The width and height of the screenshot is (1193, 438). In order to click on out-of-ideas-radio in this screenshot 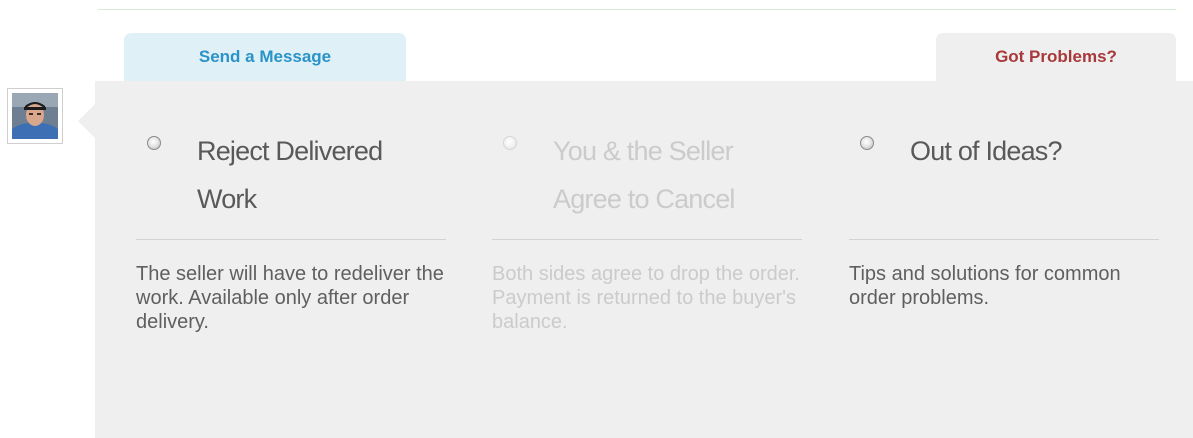, I will do `click(867, 143)`.